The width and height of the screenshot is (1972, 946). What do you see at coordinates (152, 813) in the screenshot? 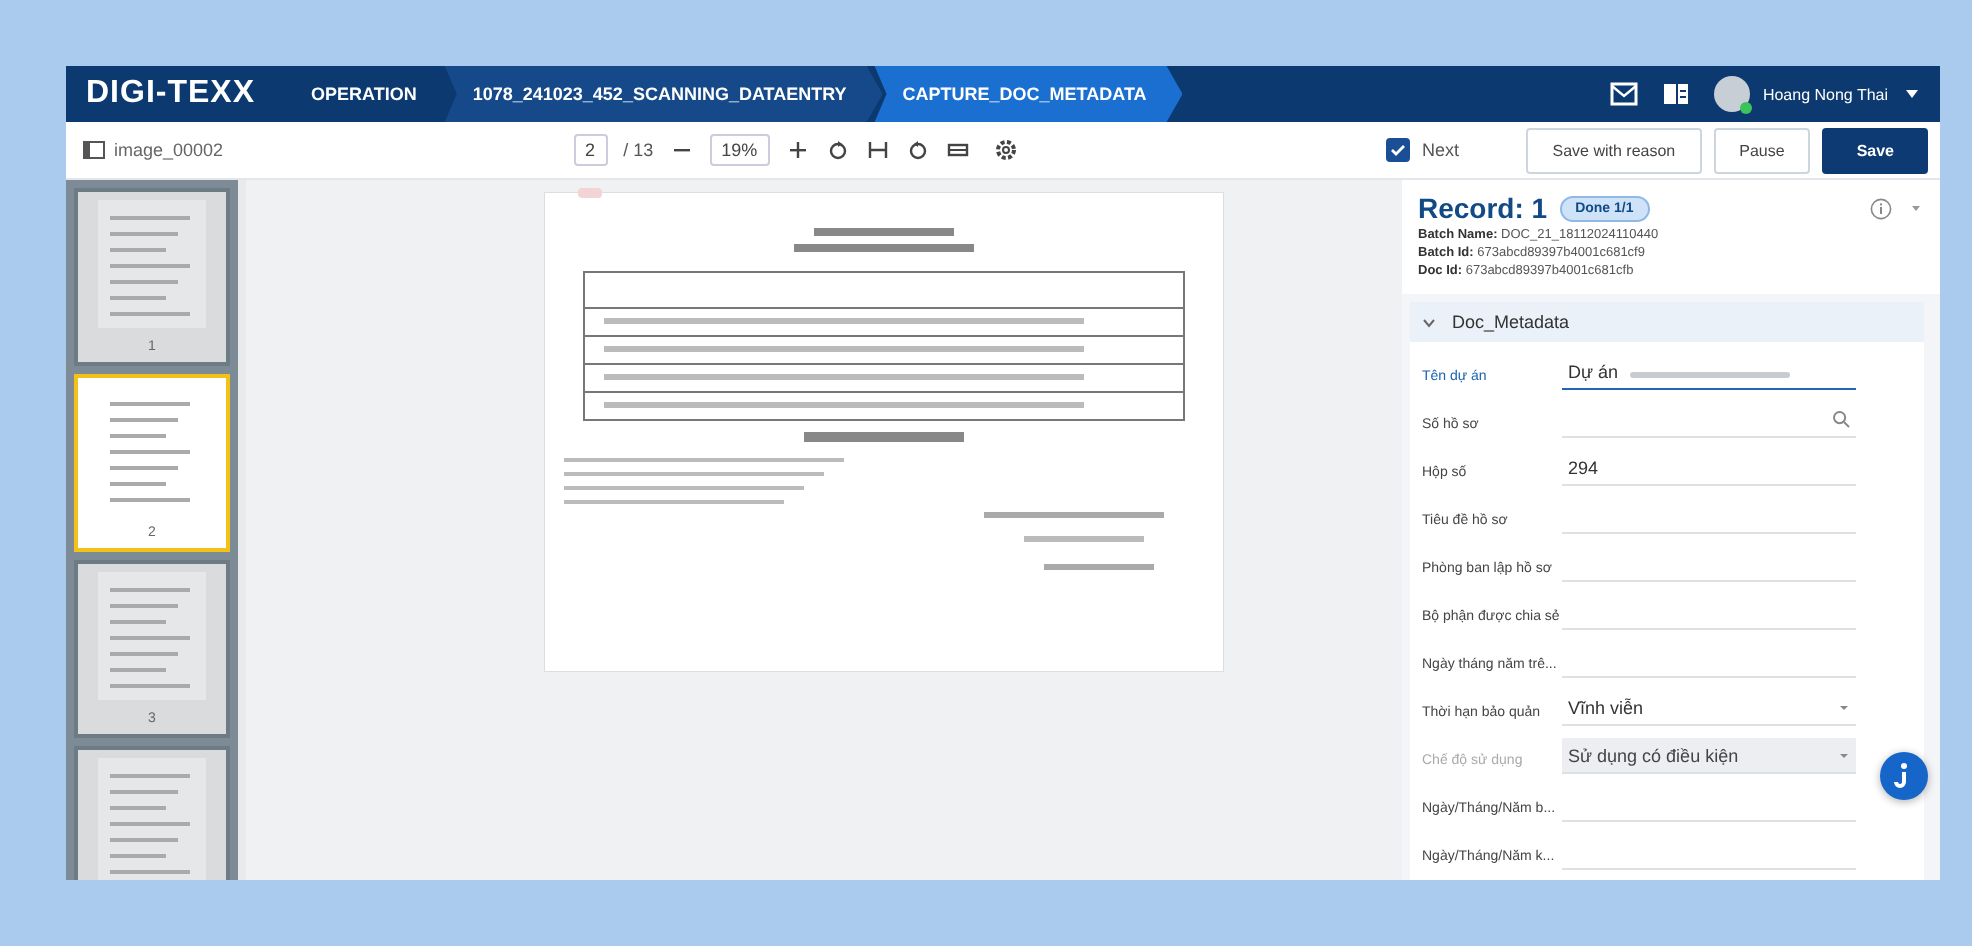
I see `page-thumbnail` at bounding box center [152, 813].